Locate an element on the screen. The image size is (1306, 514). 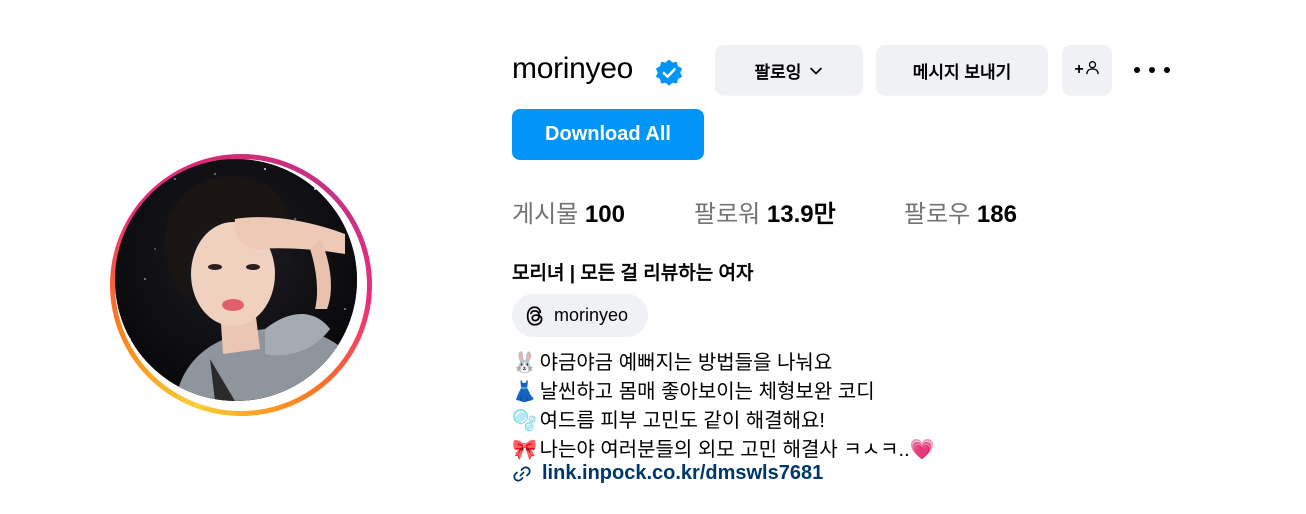
message-button: 메시지 보내기 is located at coordinates (962, 70).